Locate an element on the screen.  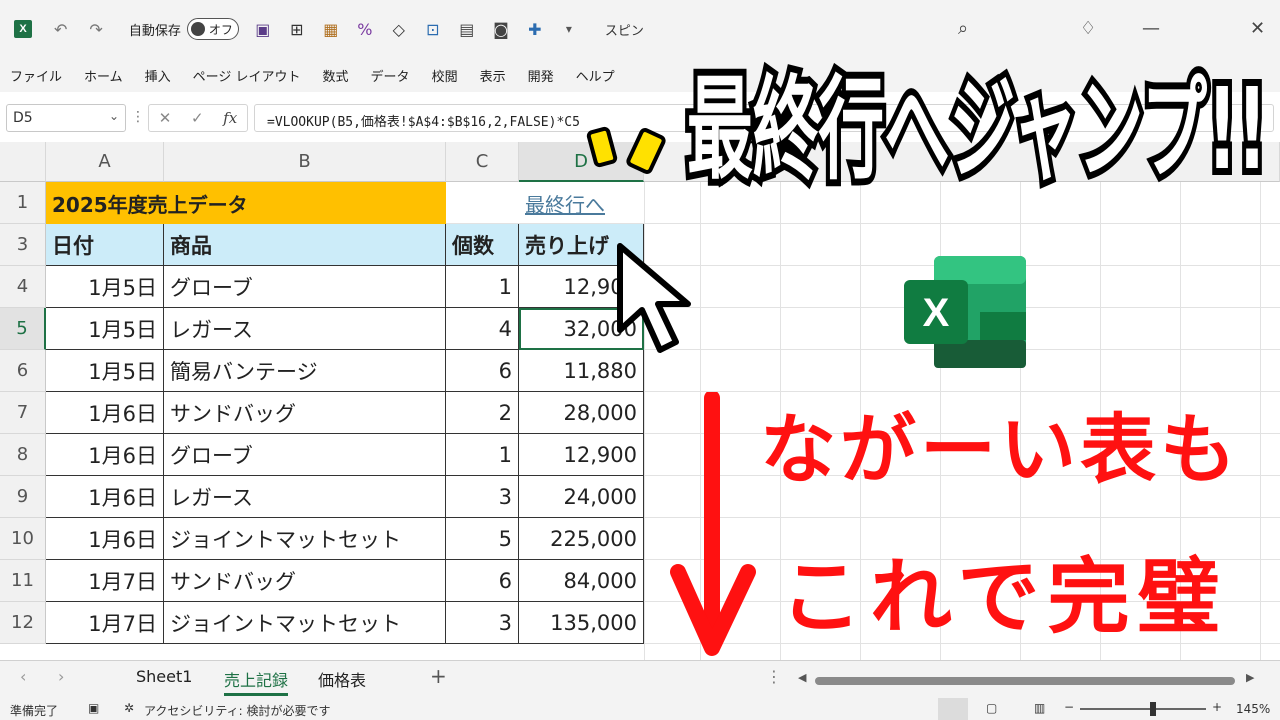
cell-C6: 6 is located at coordinates (482, 371).